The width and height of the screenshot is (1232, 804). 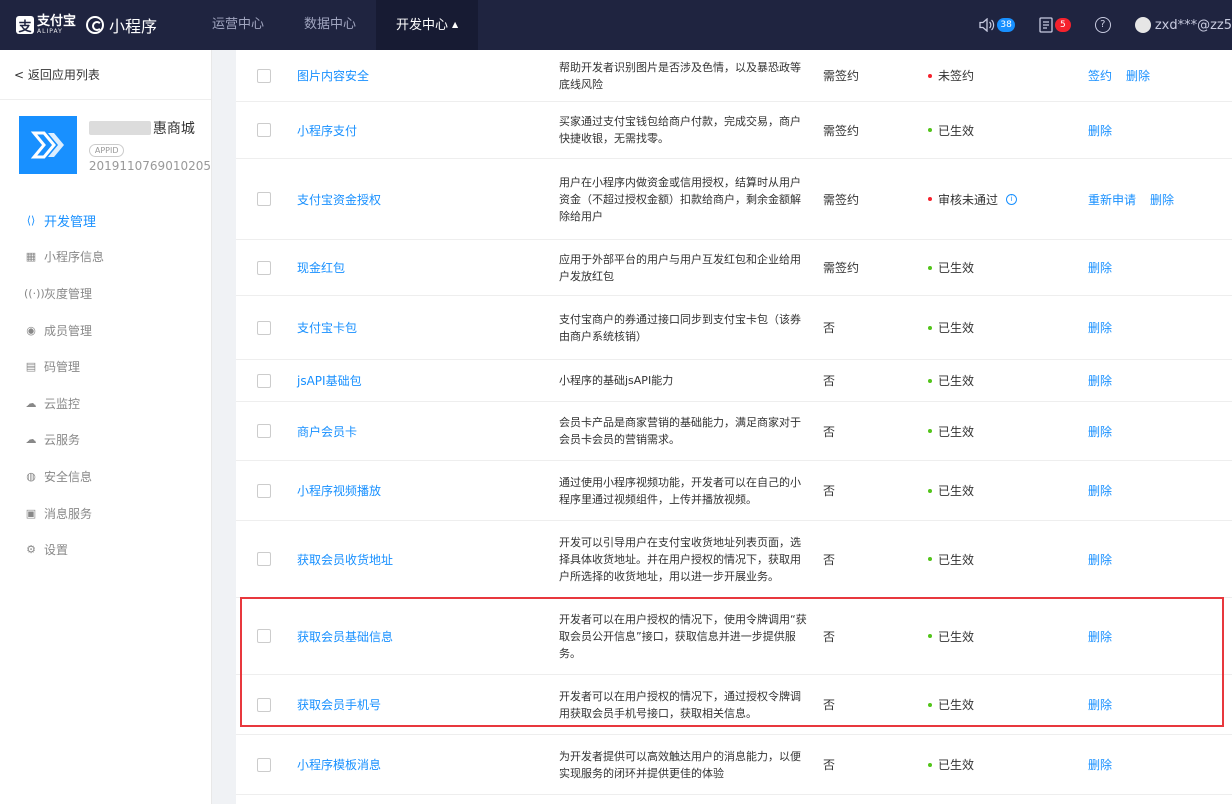 What do you see at coordinates (1112, 199) in the screenshot?
I see `reapply-button: 重新申请` at bounding box center [1112, 199].